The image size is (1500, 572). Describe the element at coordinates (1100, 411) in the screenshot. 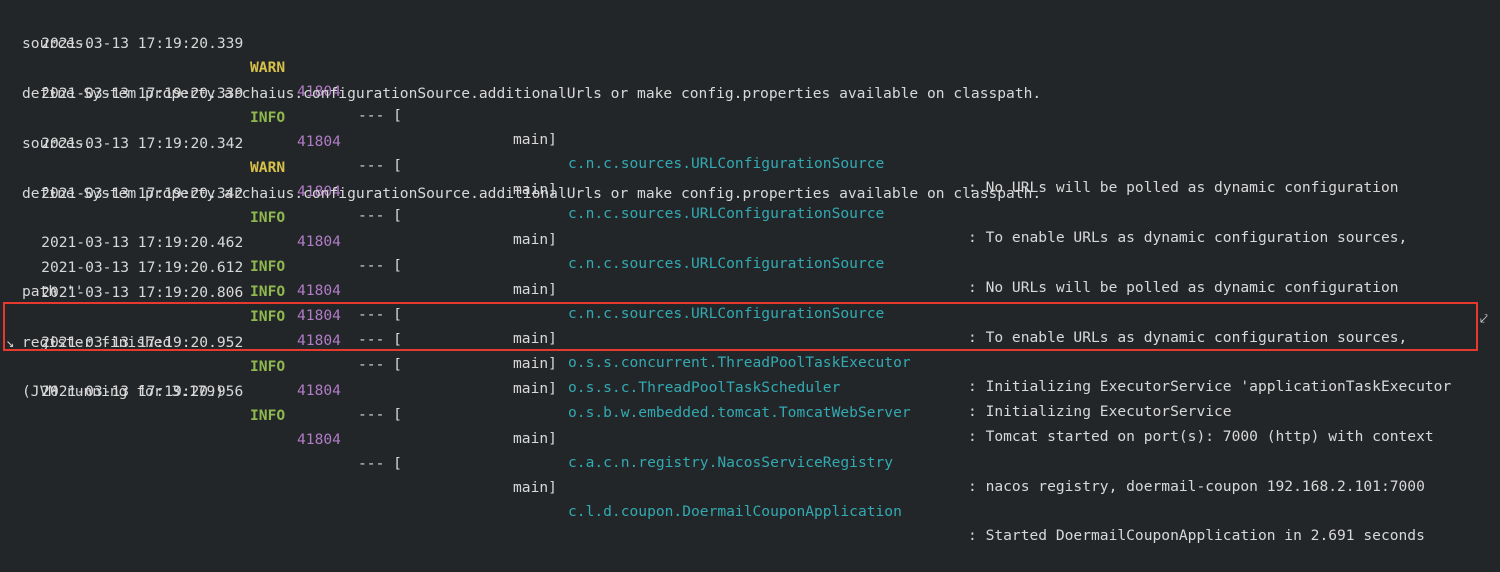

I see `log-message: : Initializing ExecutorService` at that location.